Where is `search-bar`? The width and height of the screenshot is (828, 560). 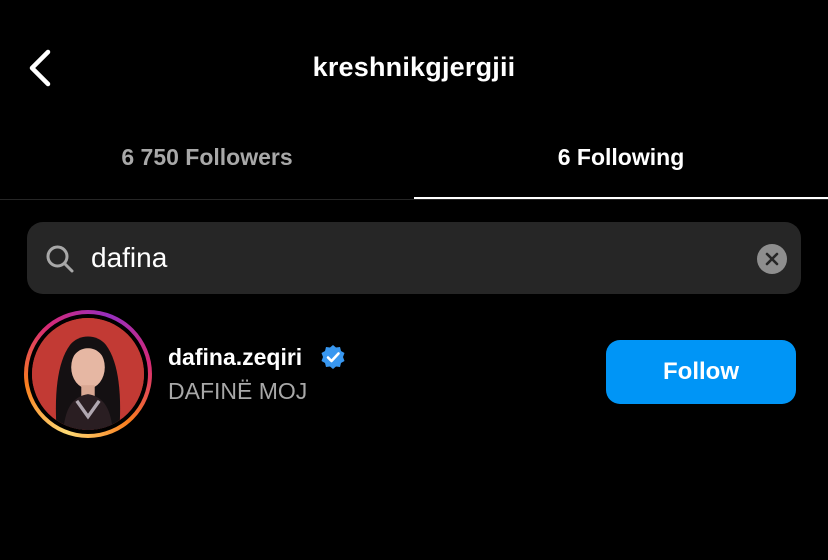 search-bar is located at coordinates (414, 258).